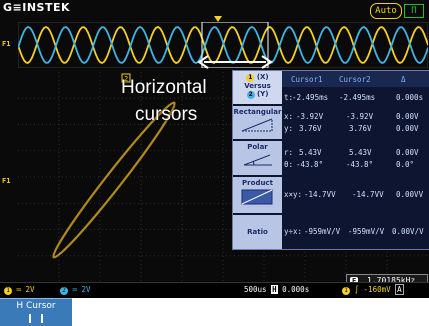  I want to click on rect-y-cursor2: 3.76V, so click(360, 128).